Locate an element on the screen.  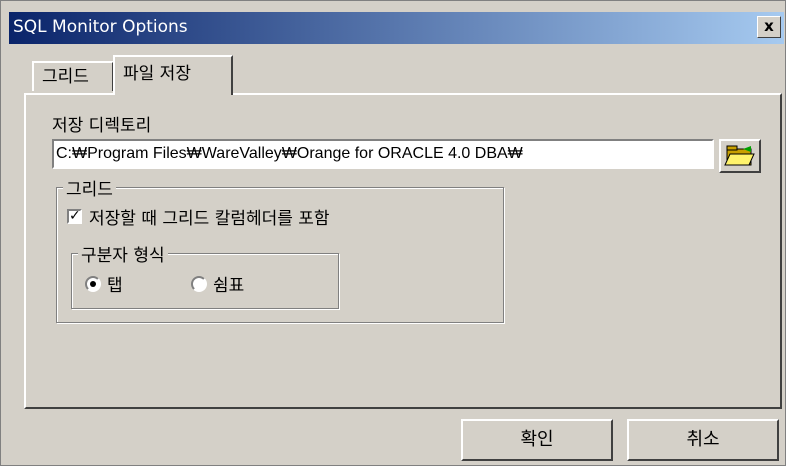
radio-comma is located at coordinates (199, 284).